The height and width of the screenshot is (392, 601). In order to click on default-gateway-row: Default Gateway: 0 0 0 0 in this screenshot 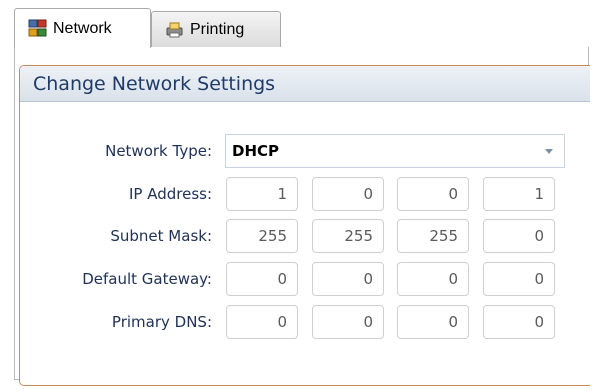, I will do `click(305, 279)`.